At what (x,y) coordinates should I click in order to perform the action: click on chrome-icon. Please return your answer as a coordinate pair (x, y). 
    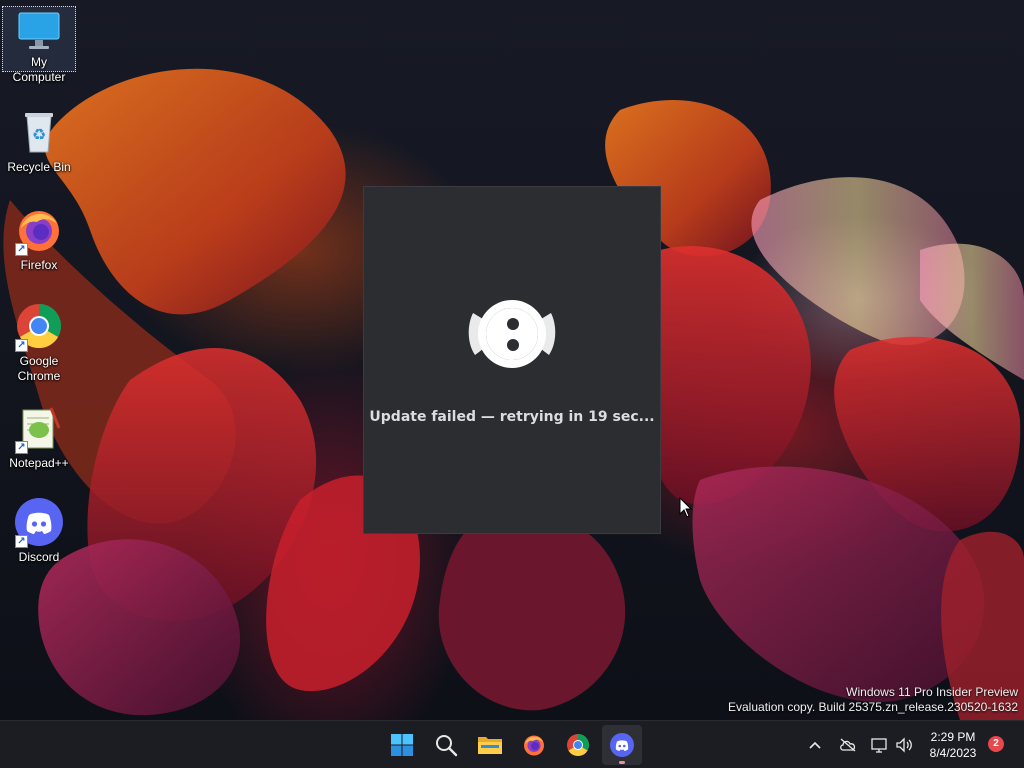
    Looking at the image, I should click on (578, 744).